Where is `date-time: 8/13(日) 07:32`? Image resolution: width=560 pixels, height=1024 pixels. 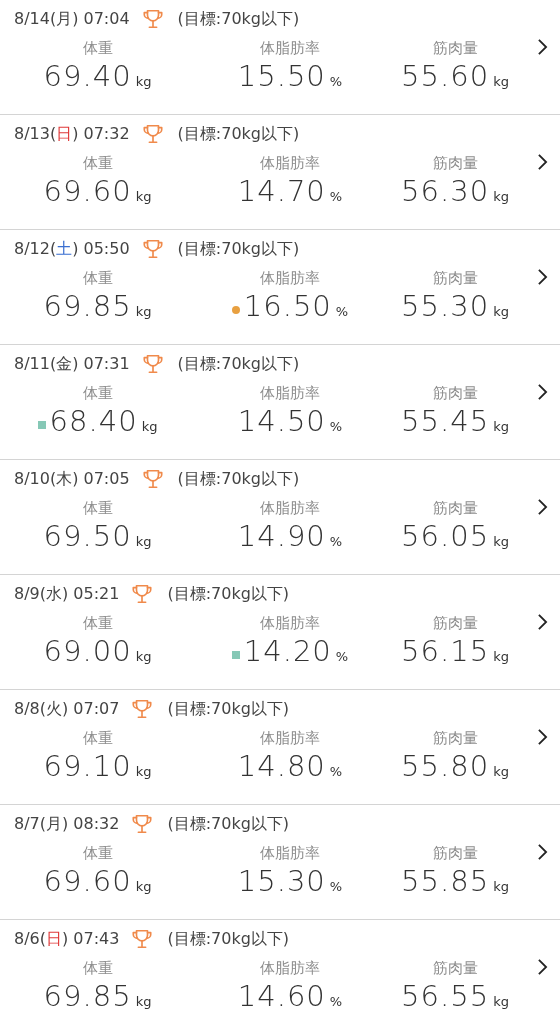
date-time: 8/13(日) 07:32 is located at coordinates (72, 134).